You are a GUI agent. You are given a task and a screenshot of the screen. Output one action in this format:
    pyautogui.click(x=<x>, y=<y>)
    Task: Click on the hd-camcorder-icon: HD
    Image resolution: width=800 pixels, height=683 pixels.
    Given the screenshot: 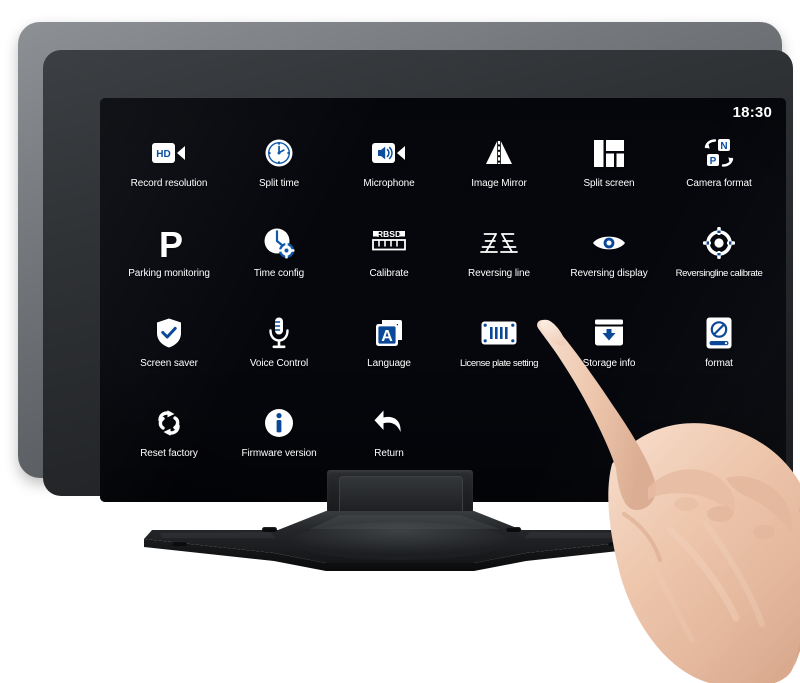 What is the action you would take?
    pyautogui.click(x=169, y=153)
    